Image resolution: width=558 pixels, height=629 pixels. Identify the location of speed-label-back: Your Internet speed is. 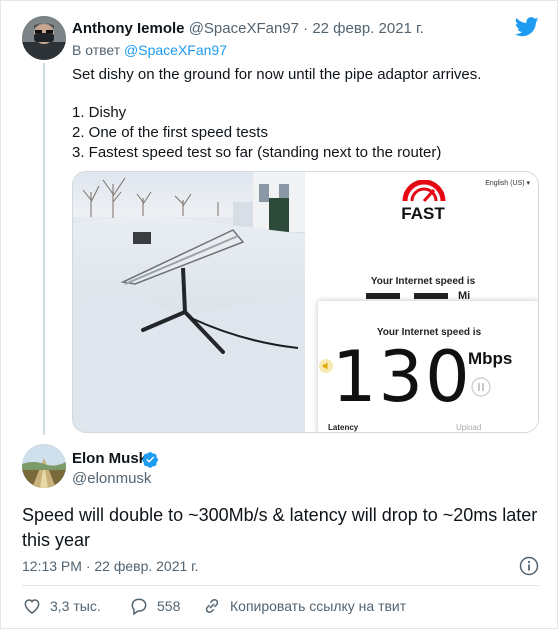
(423, 281).